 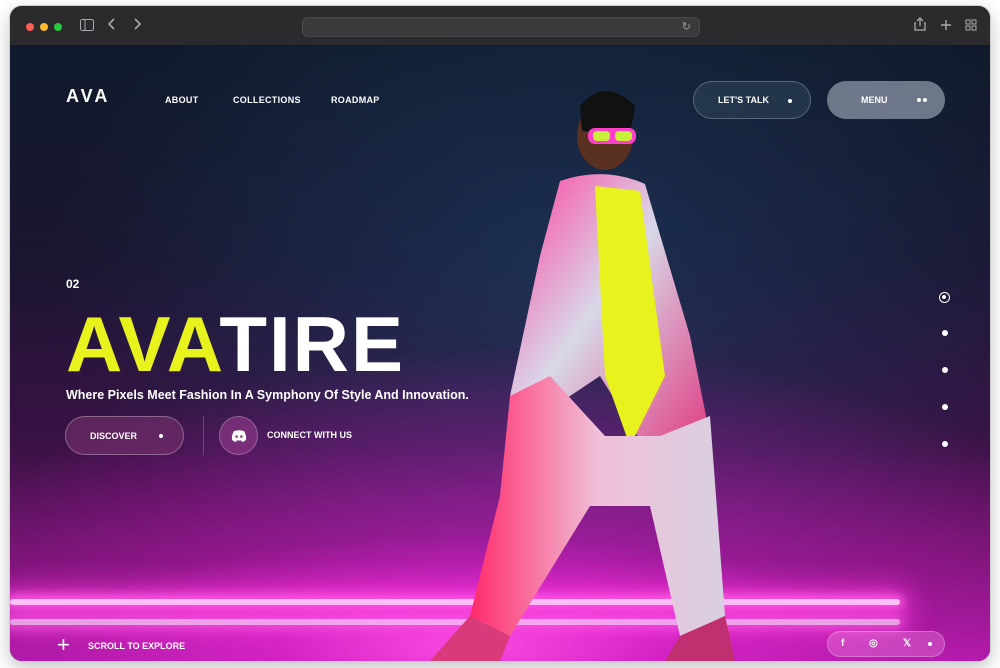 What do you see at coordinates (842, 643) in the screenshot?
I see `facebook-icon: f` at bounding box center [842, 643].